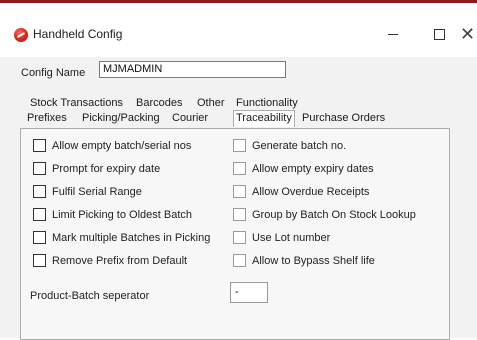  What do you see at coordinates (334, 214) in the screenshot?
I see `checkbox-label: Group by Batch On Stock Lookup` at bounding box center [334, 214].